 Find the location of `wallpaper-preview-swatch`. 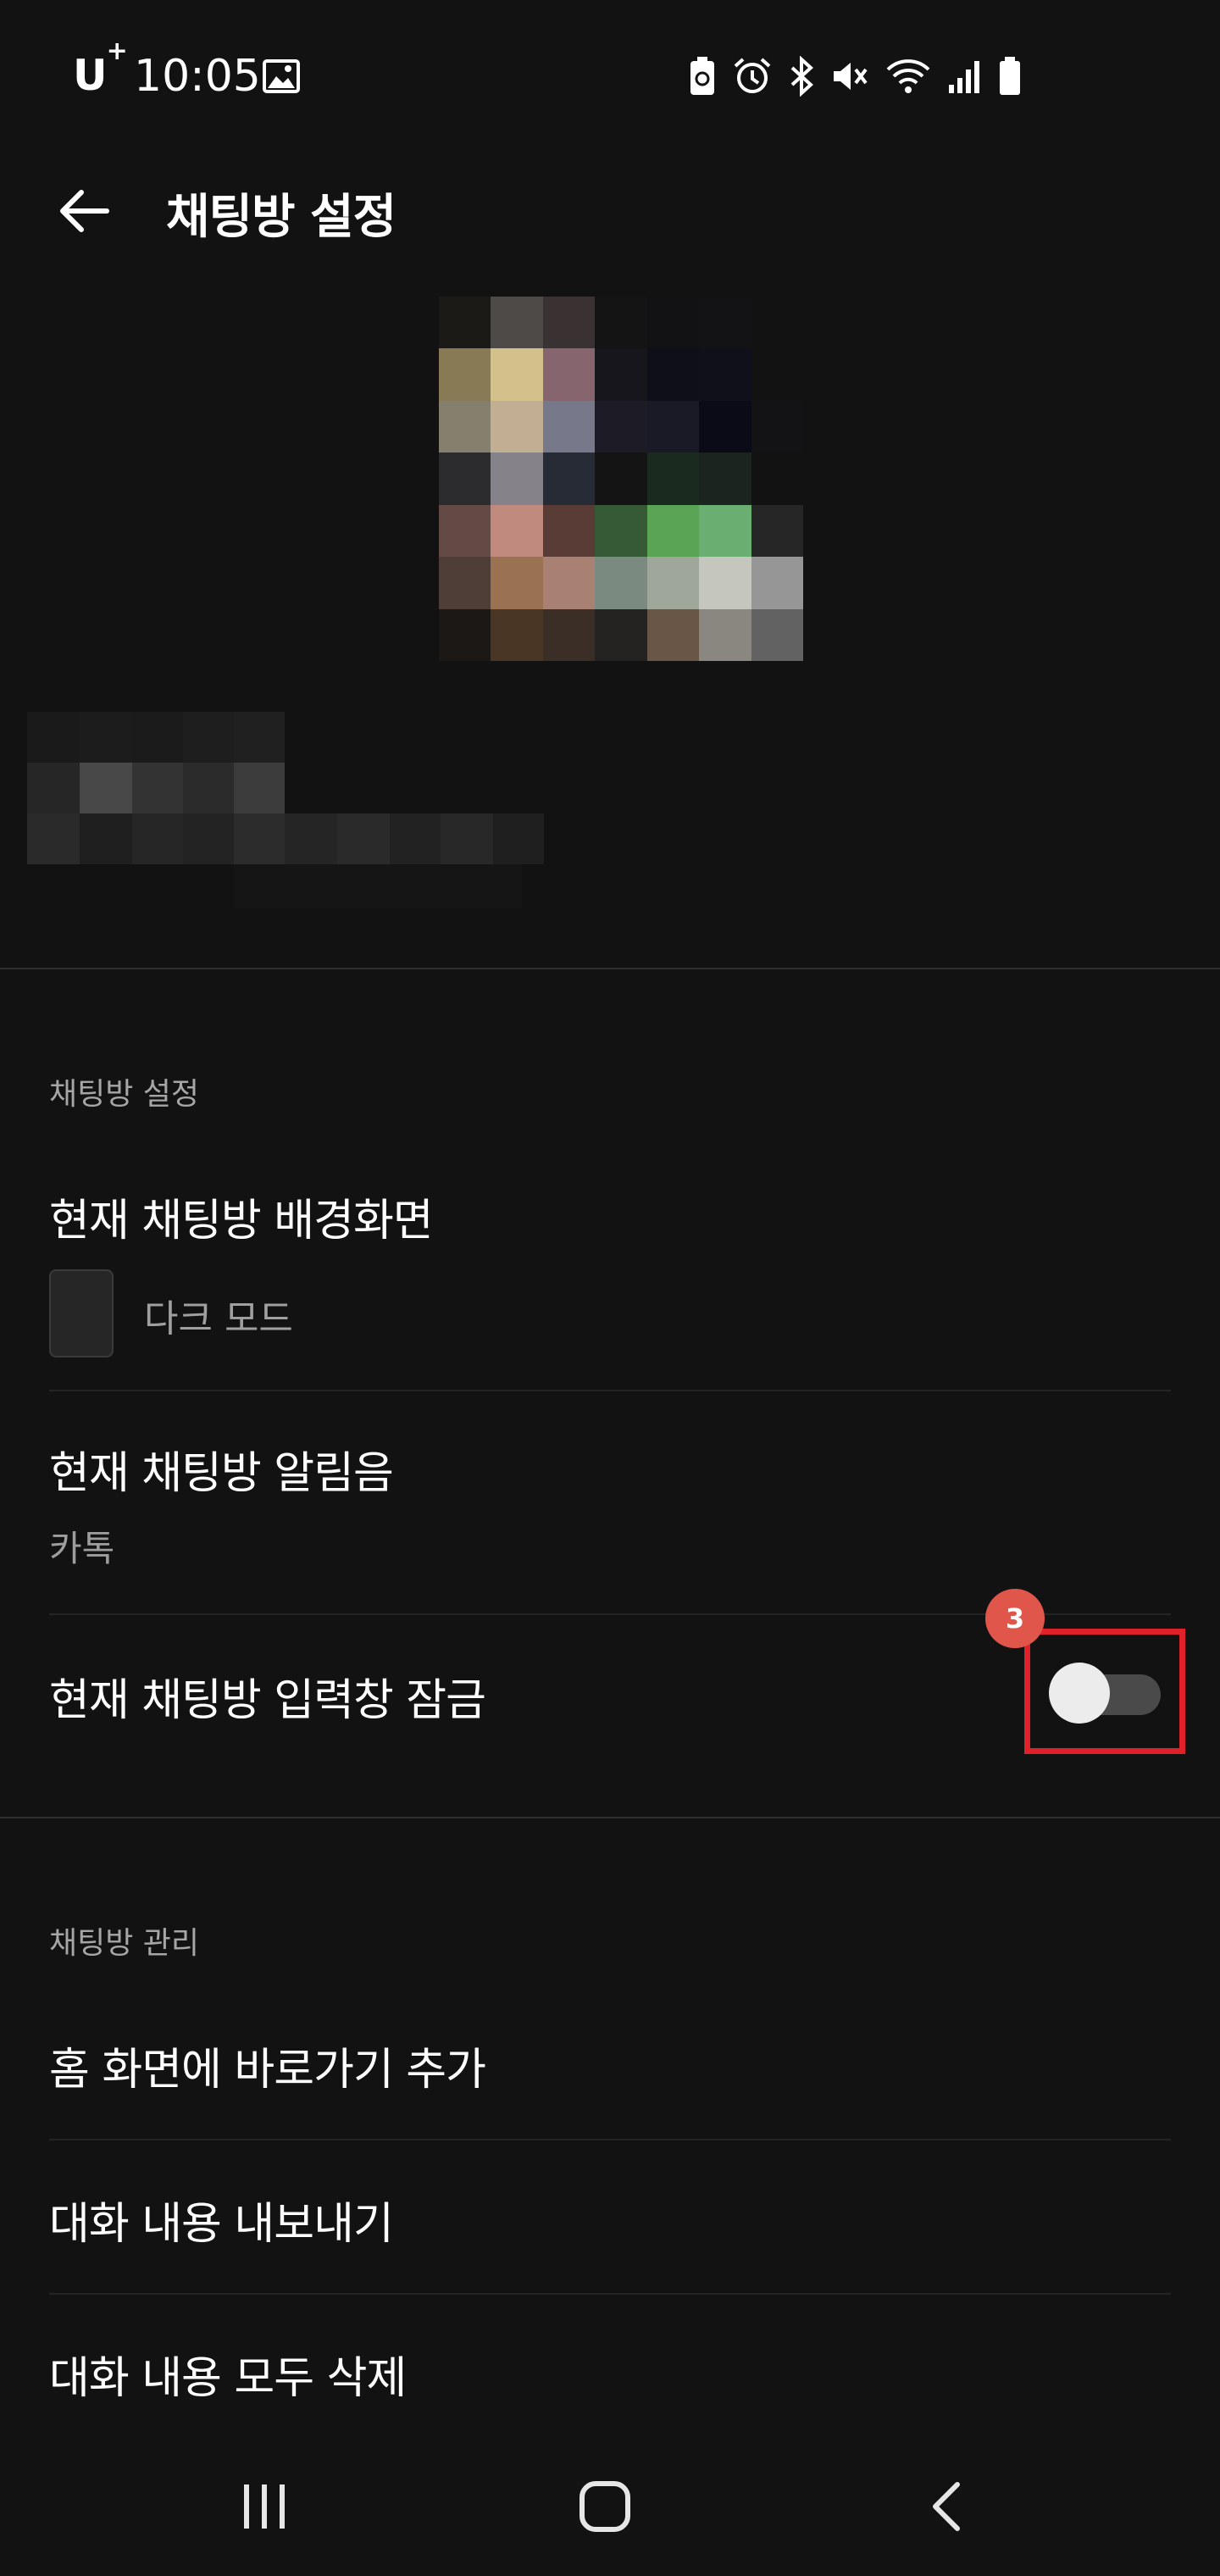

wallpaper-preview-swatch is located at coordinates (81, 1313).